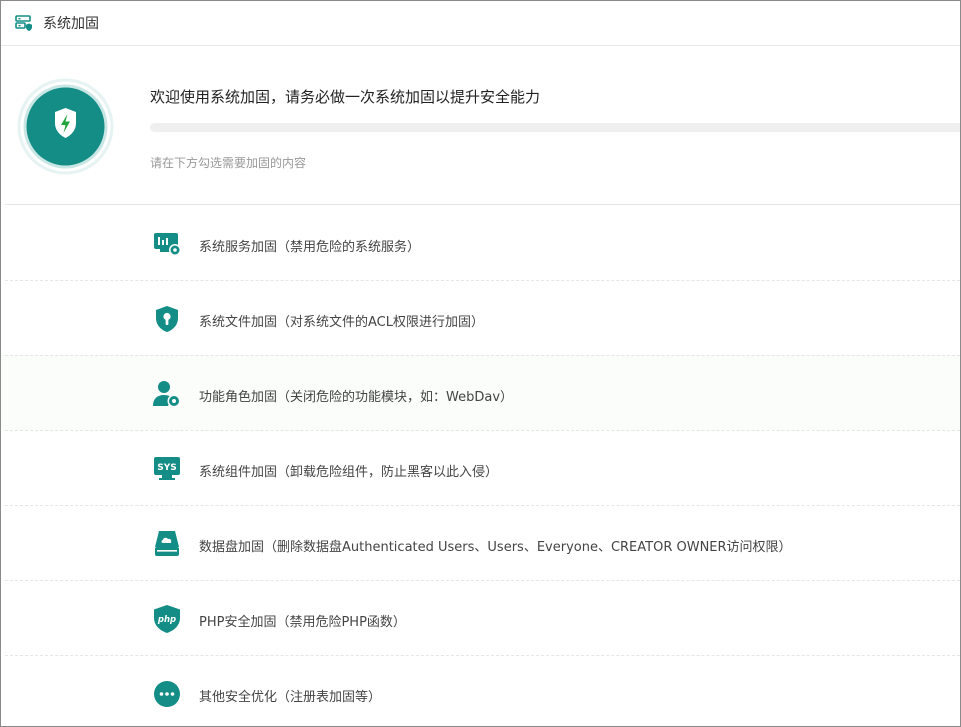 This screenshot has height=727, width=961. What do you see at coordinates (302, 622) in the screenshot?
I see `list-item-label: PHP安全加固（禁用危险PHP函数）` at bounding box center [302, 622].